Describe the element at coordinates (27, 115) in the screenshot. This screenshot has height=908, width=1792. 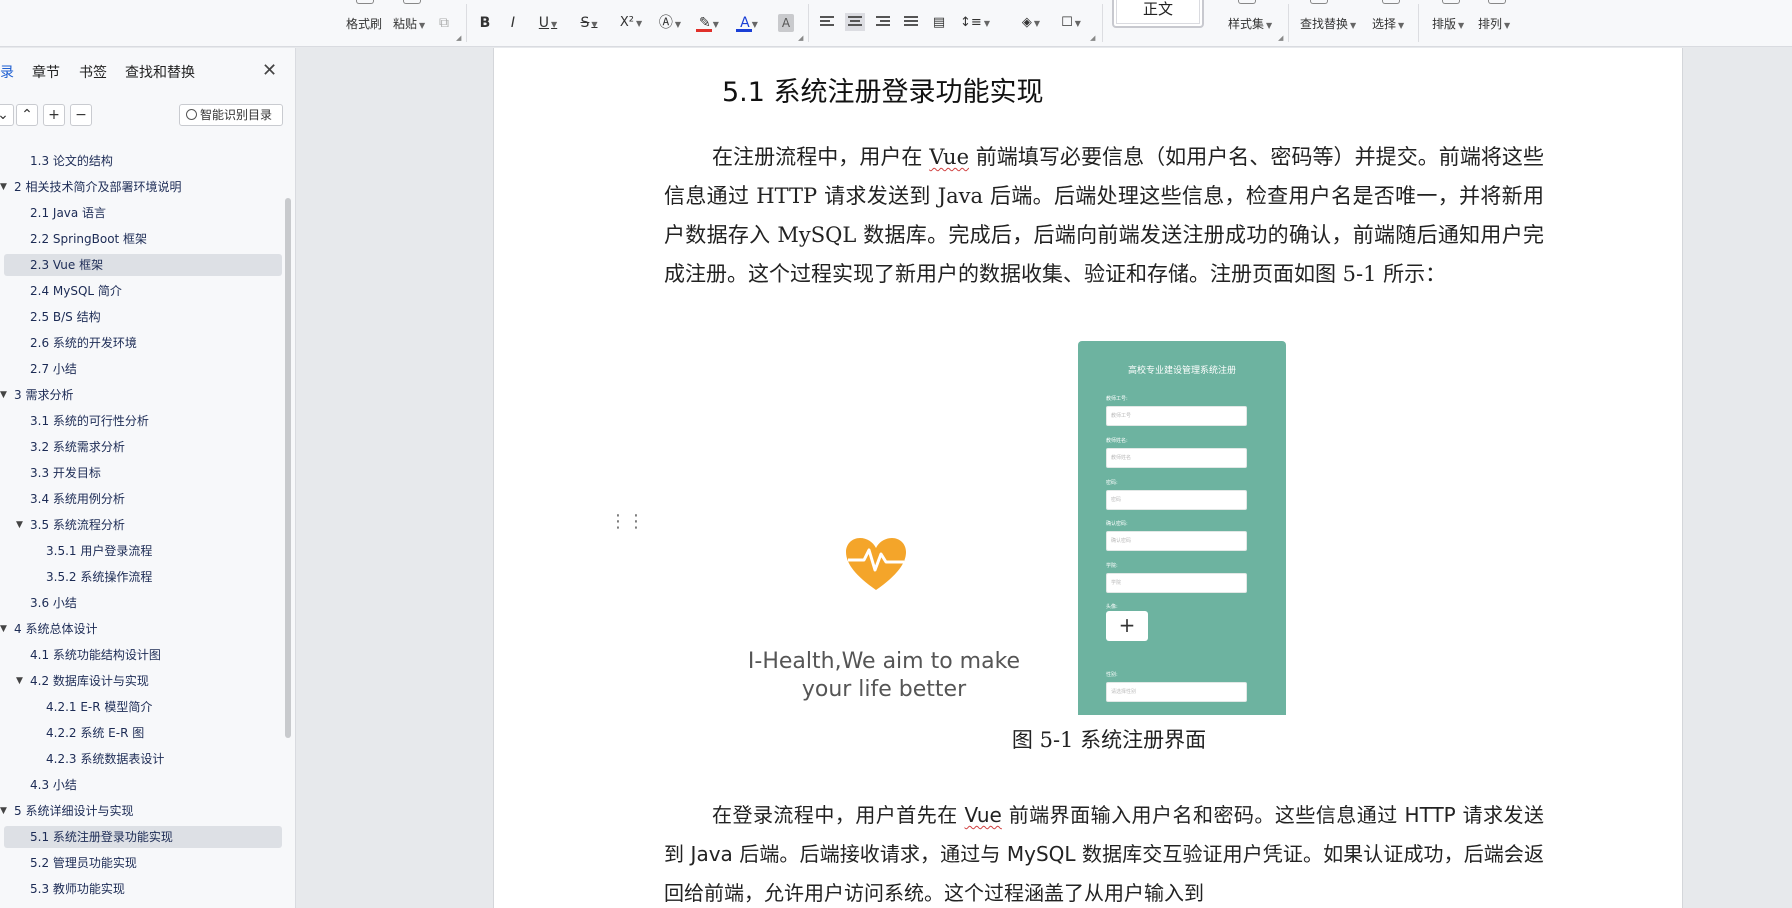
I see `move-up-button: ⌃` at that location.